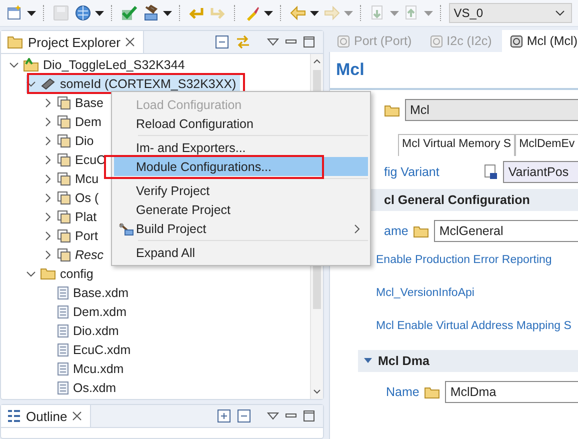 The image size is (578, 439). I want to click on tree-item: Port, so click(72, 235).